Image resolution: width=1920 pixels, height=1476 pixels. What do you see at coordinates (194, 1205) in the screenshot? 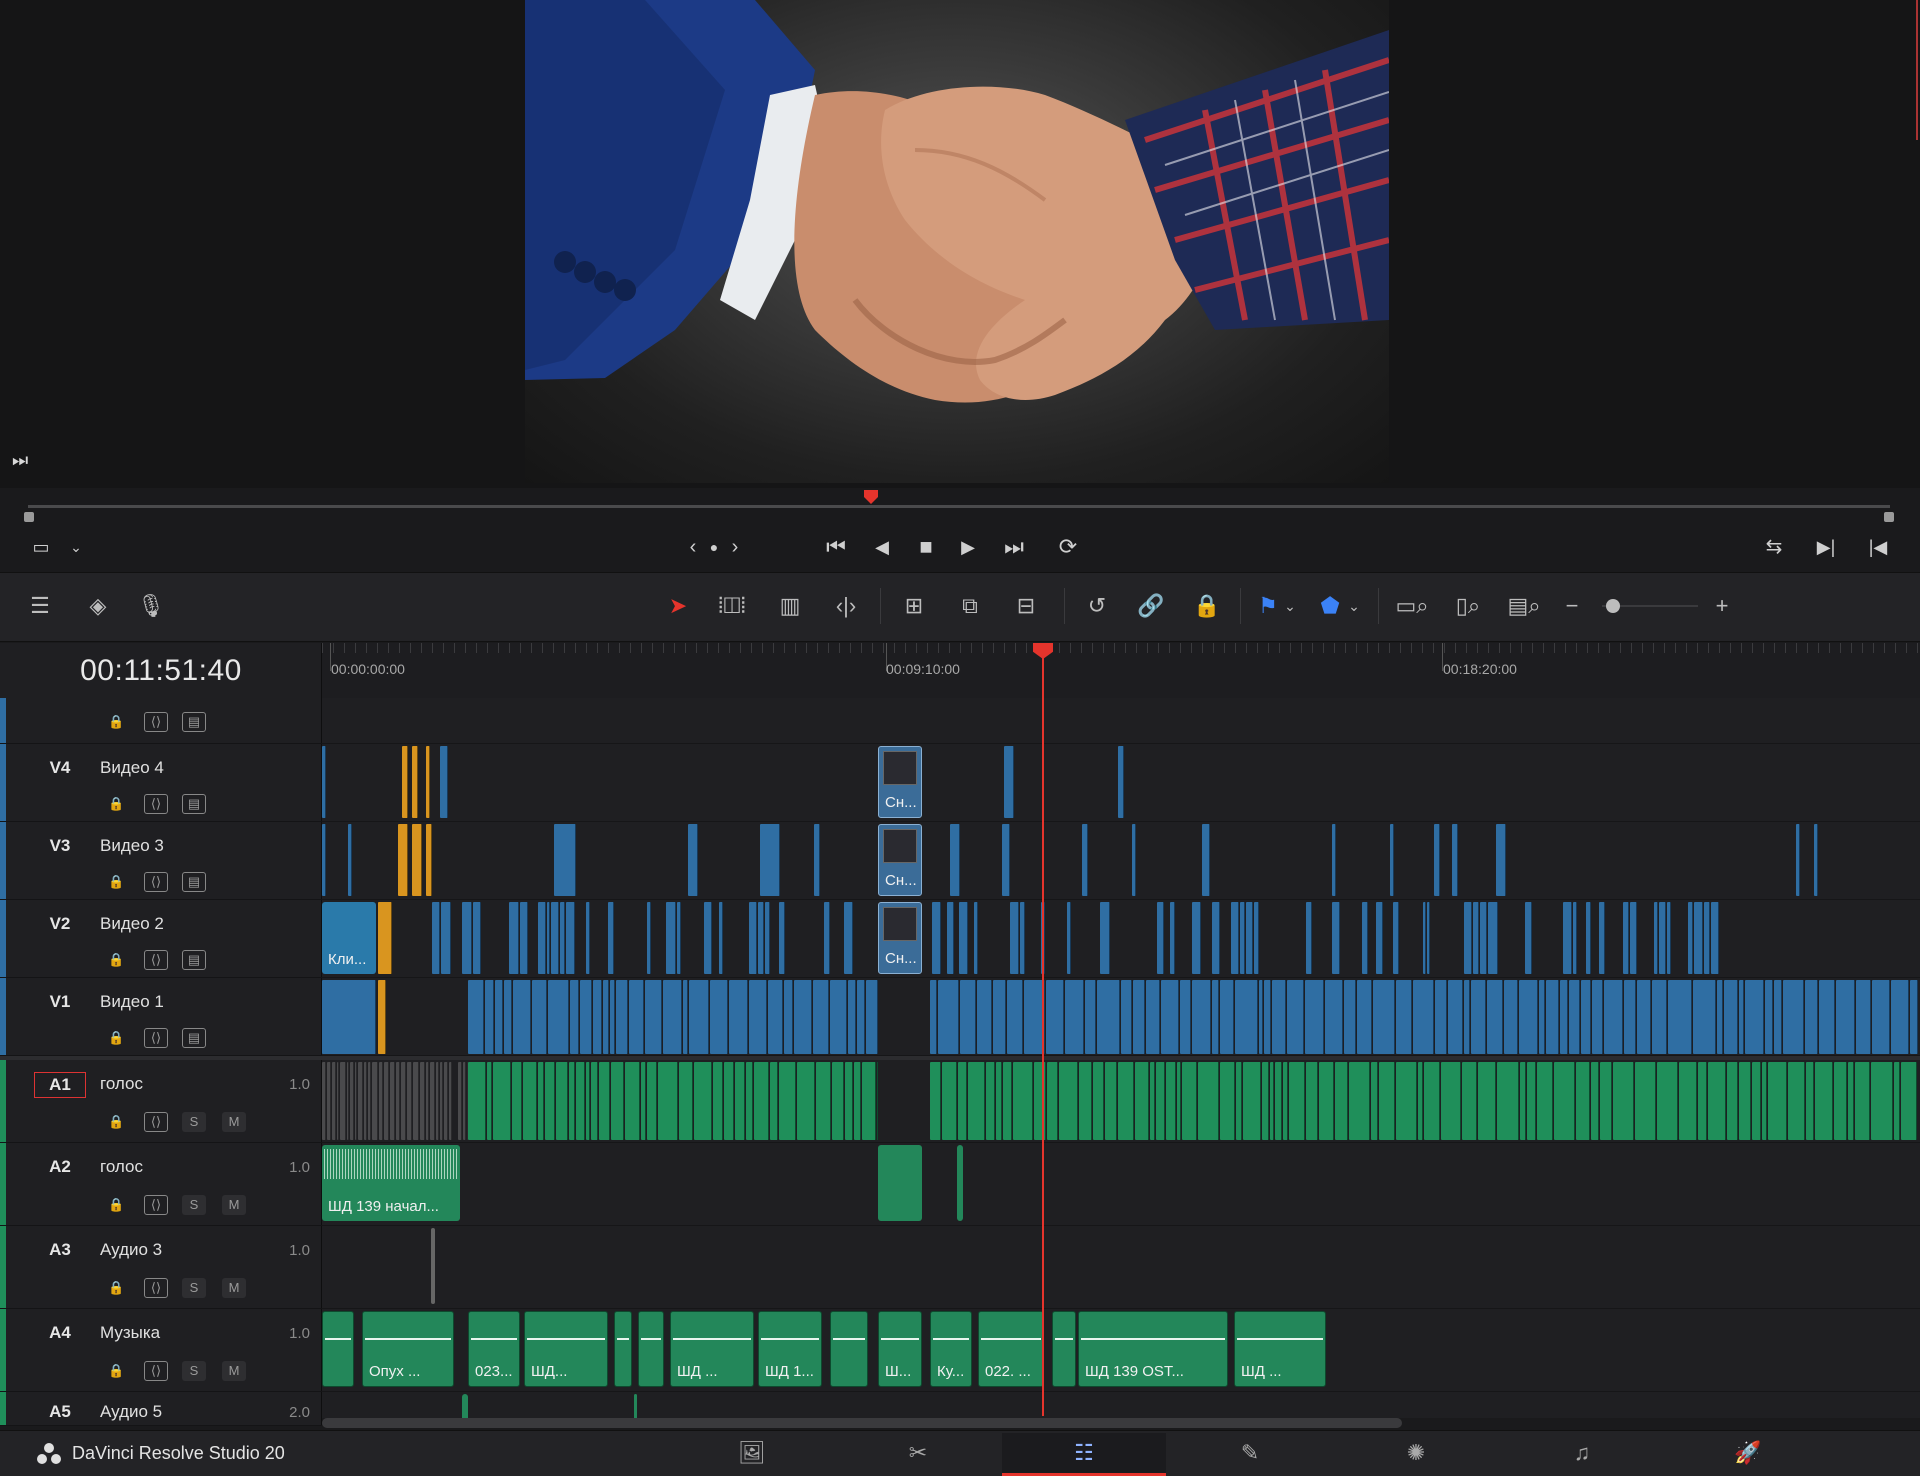
I see `solo-button: S` at bounding box center [194, 1205].